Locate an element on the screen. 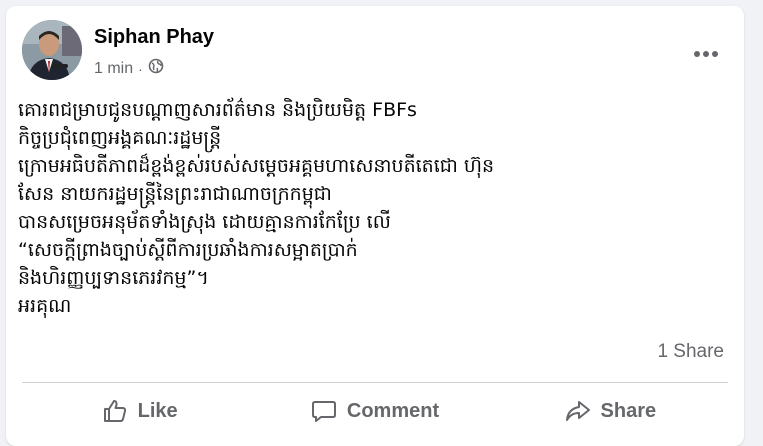 Image resolution: width=763 pixels, height=446 pixels. share-button: Share is located at coordinates (610, 411).